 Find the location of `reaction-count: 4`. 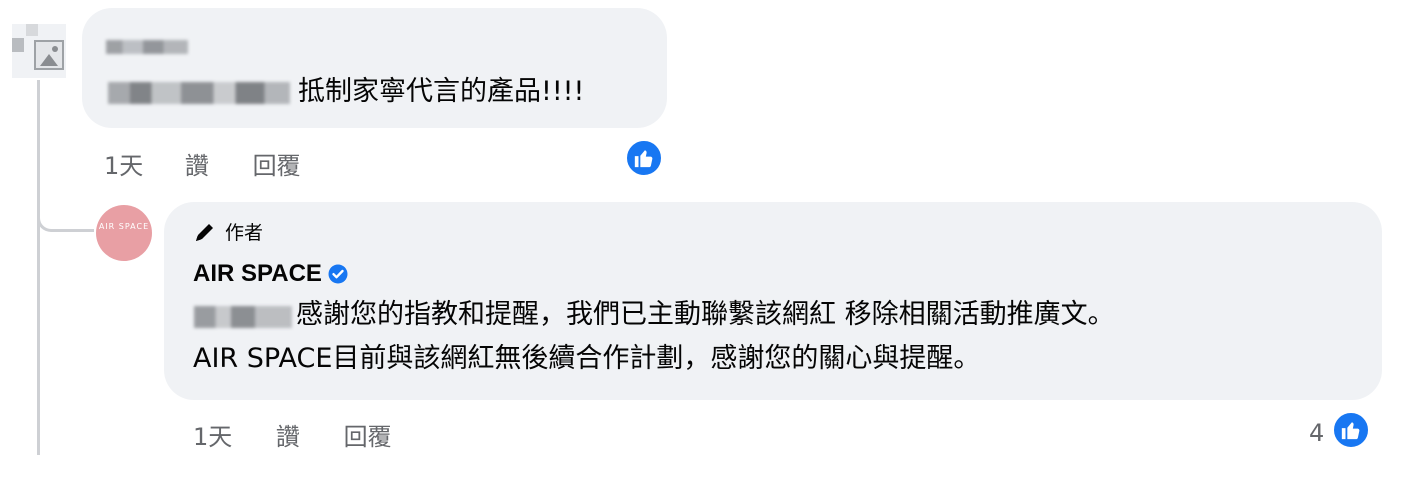

reaction-count: 4 is located at coordinates (1316, 433).